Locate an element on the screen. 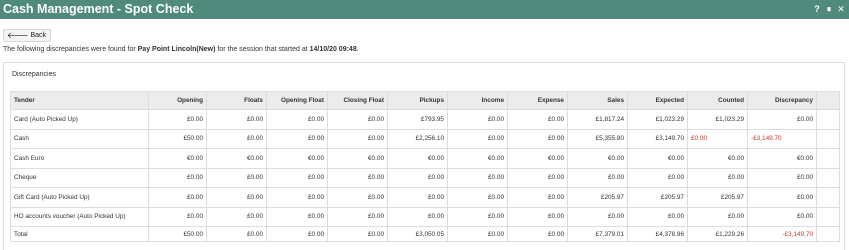 This screenshot has width=849, height=250. table-cell: £5,355.80 is located at coordinates (597, 138).